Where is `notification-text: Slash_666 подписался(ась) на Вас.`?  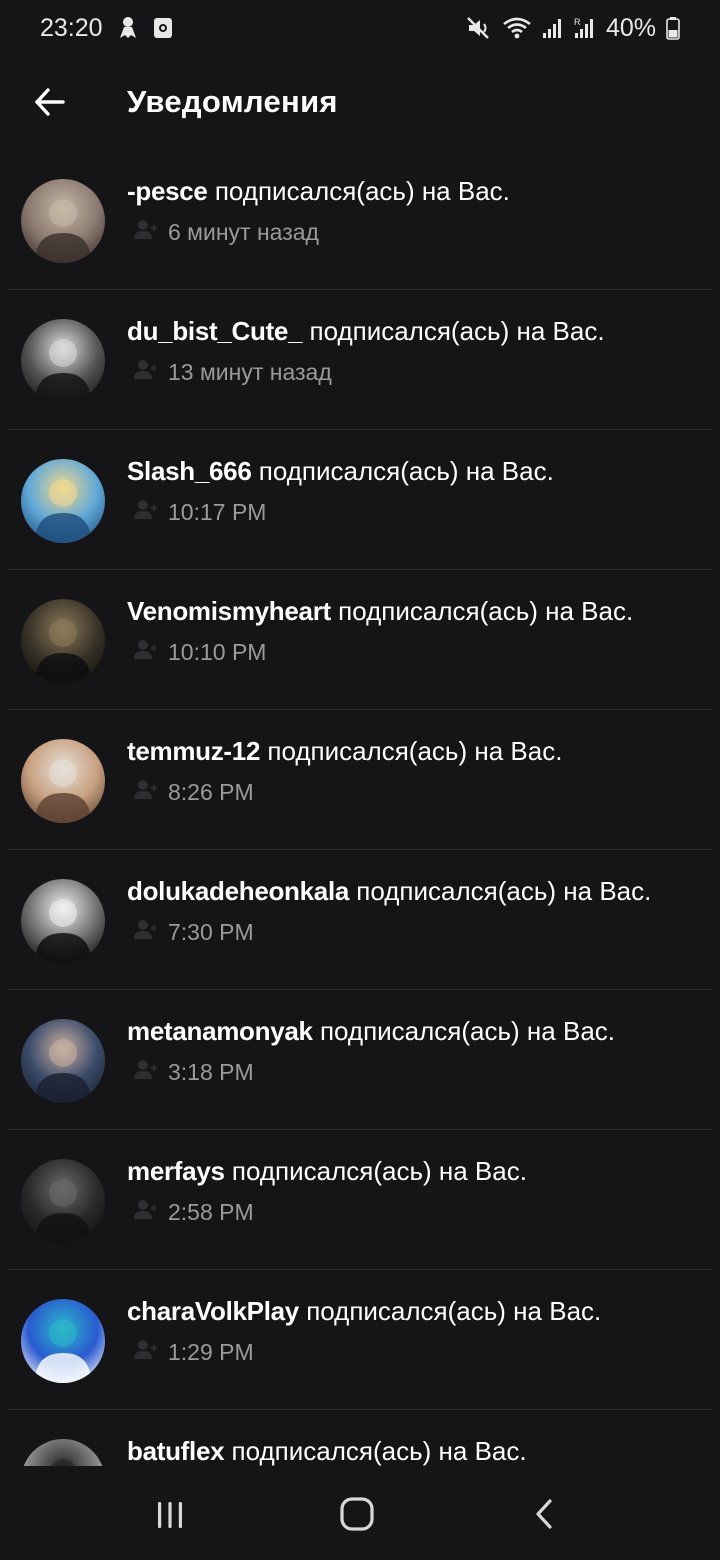
notification-text: Slash_666 подписался(ась) на Вас. is located at coordinates (340, 471).